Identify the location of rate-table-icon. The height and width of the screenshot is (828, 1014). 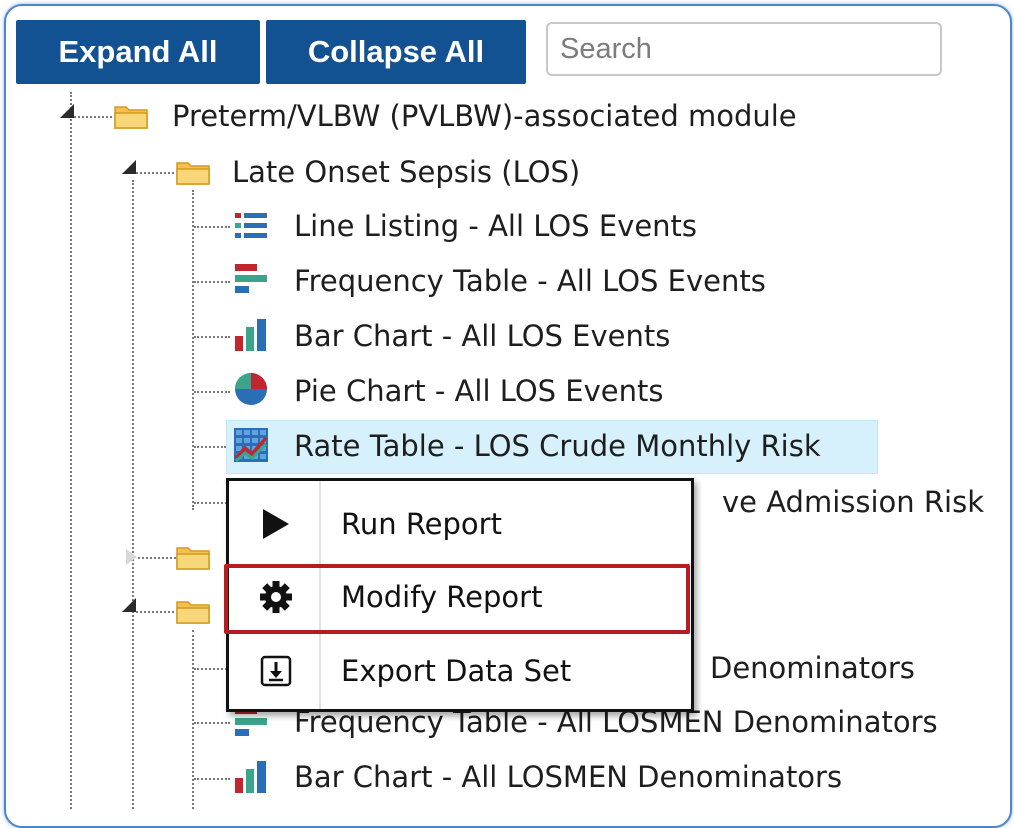
(251, 445).